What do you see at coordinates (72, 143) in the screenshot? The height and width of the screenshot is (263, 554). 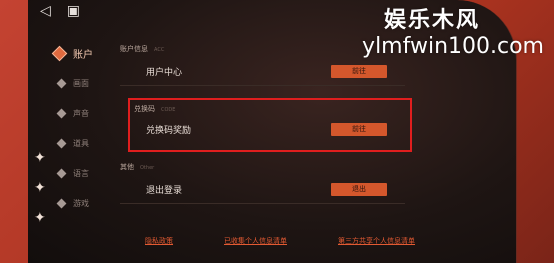 I see `sidebar-item-items: 道具` at bounding box center [72, 143].